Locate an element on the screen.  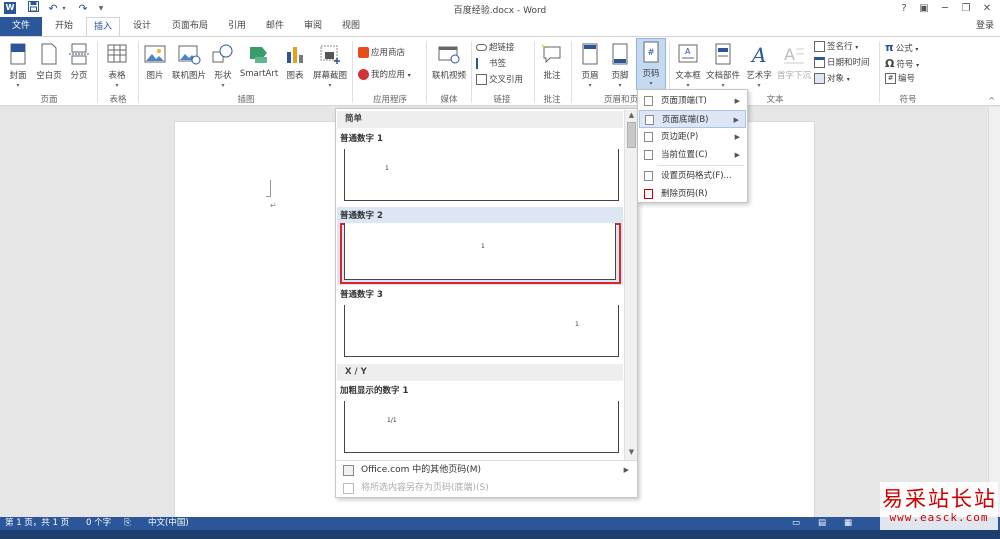
tab-review: 审阅 is located at coordinates (313, 26).